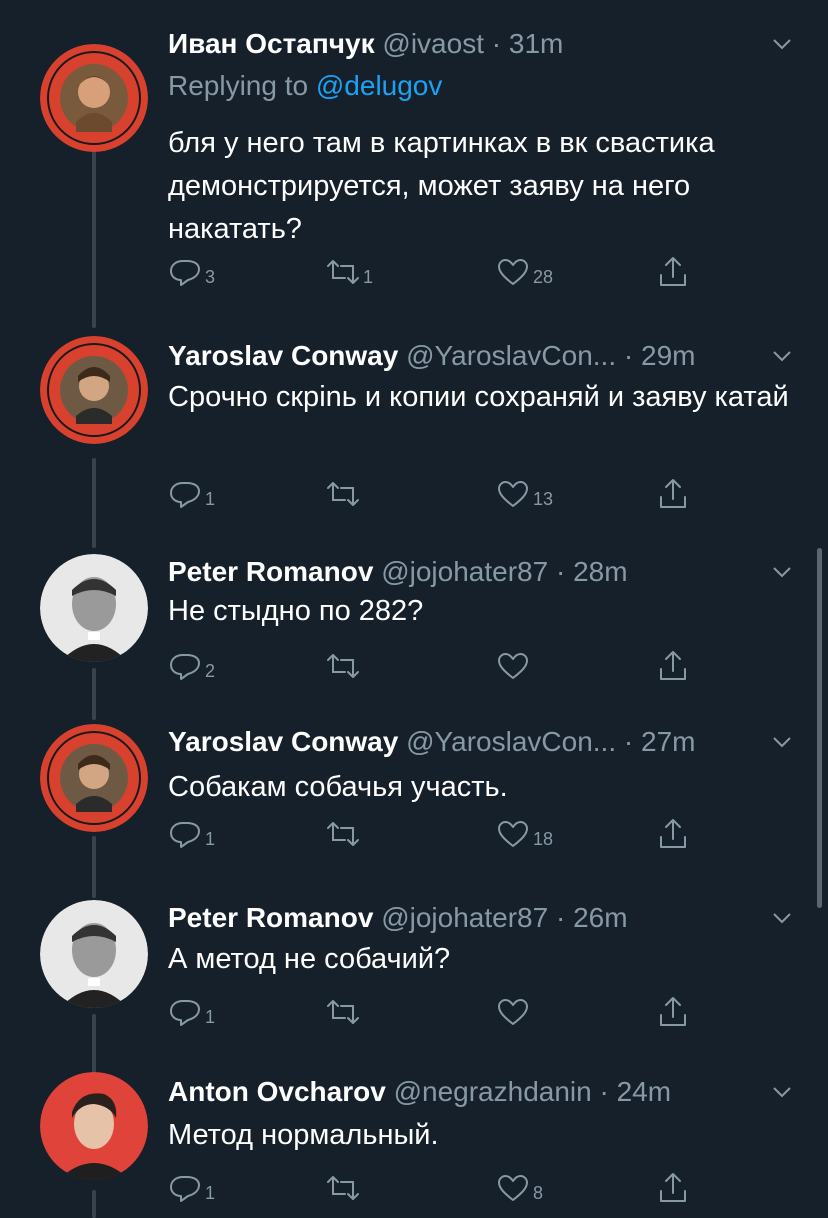 This screenshot has width=828, height=1218. I want to click on timestamp: 29m, so click(668, 355).